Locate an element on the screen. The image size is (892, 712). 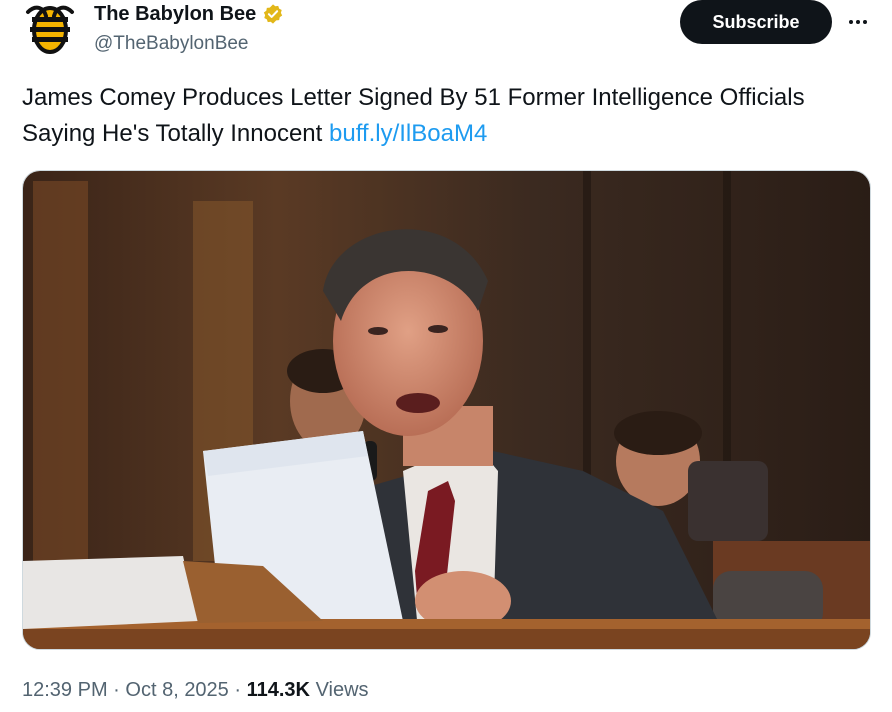
verified-badge-icon is located at coordinates (273, 14).